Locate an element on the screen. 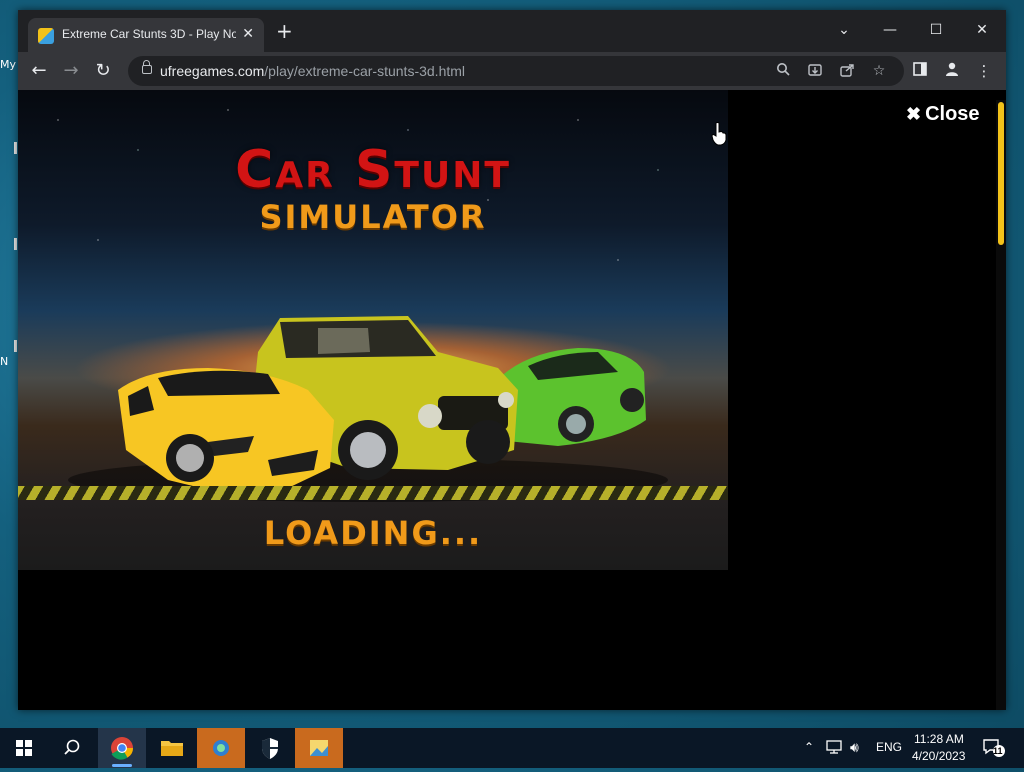 The image size is (1024, 772). tab-title: Extreme Car Stunts 3D - Play Now is located at coordinates (149, 34).